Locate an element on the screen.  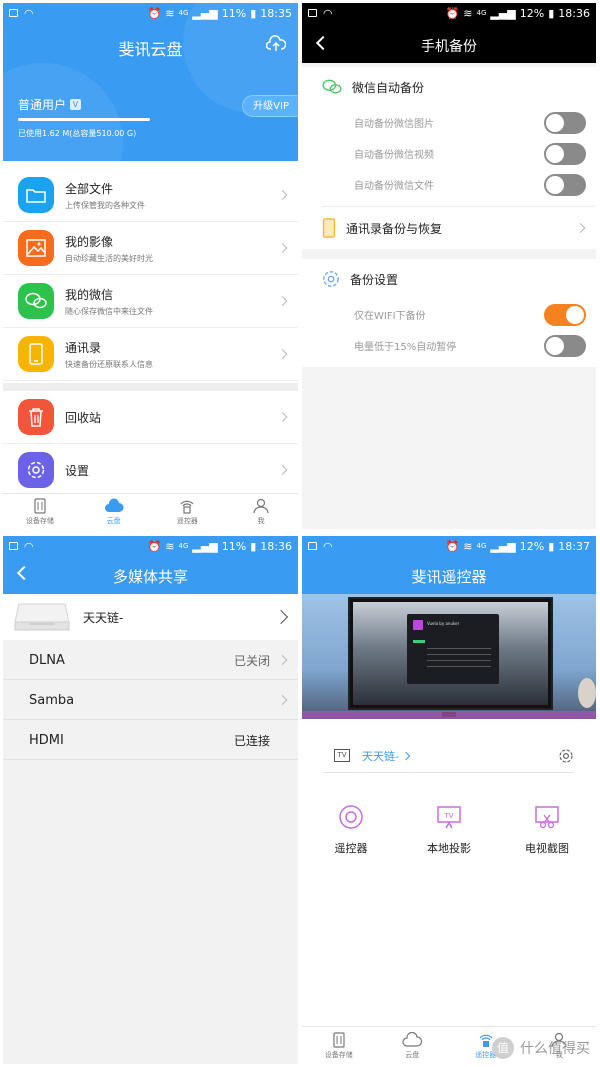
remote-action: 遥控器 is located at coordinates (351, 830).